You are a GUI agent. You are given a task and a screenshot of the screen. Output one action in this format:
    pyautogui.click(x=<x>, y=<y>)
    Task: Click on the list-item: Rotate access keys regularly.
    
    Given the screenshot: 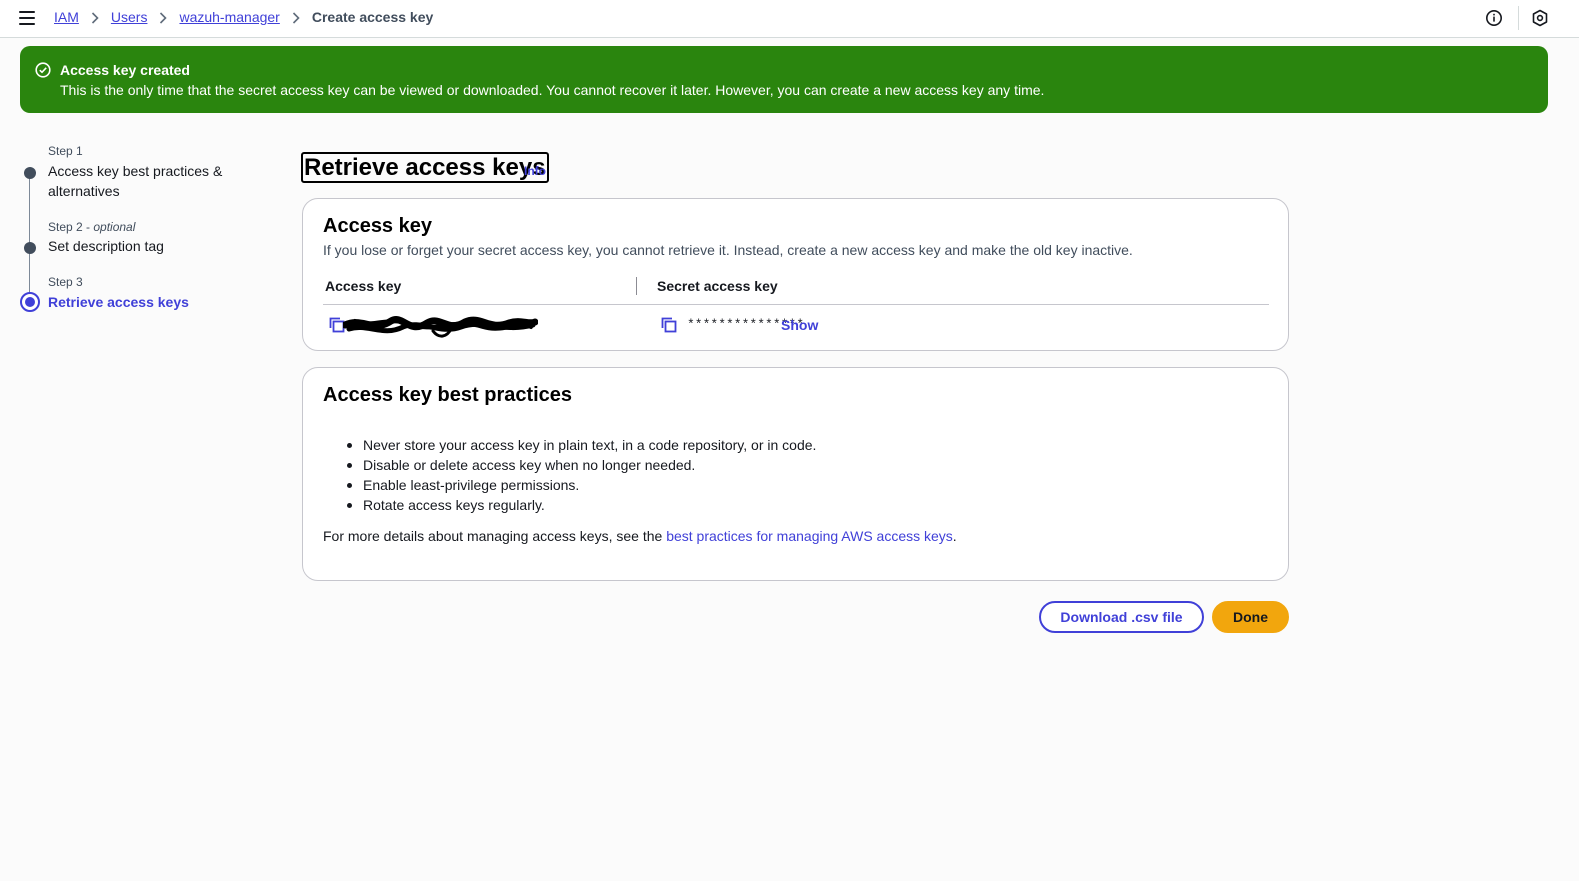 What is the action you would take?
    pyautogui.click(x=579, y=505)
    